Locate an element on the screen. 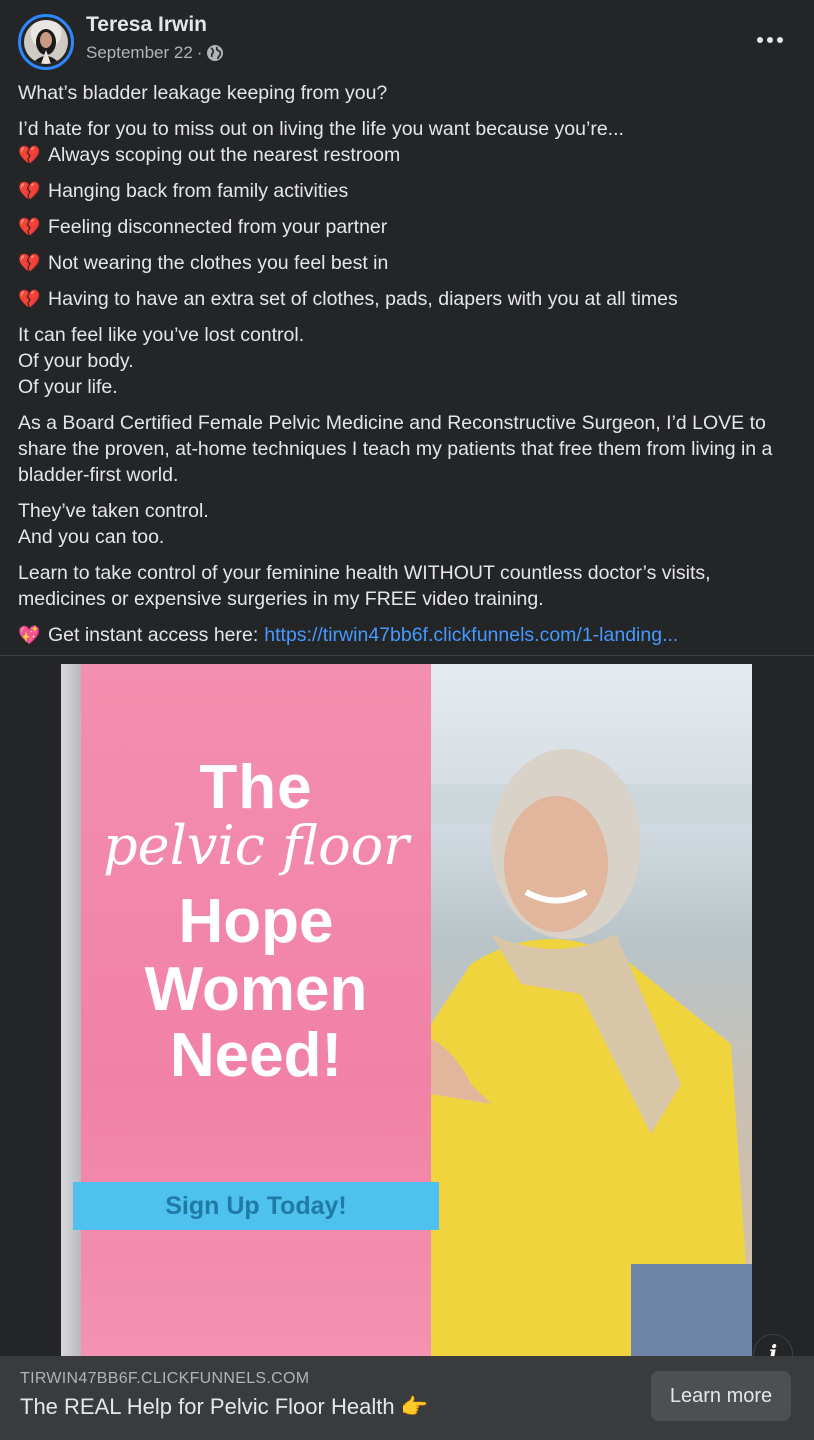 The image size is (814, 1440). access-text: Get instant access here: is located at coordinates (153, 635).